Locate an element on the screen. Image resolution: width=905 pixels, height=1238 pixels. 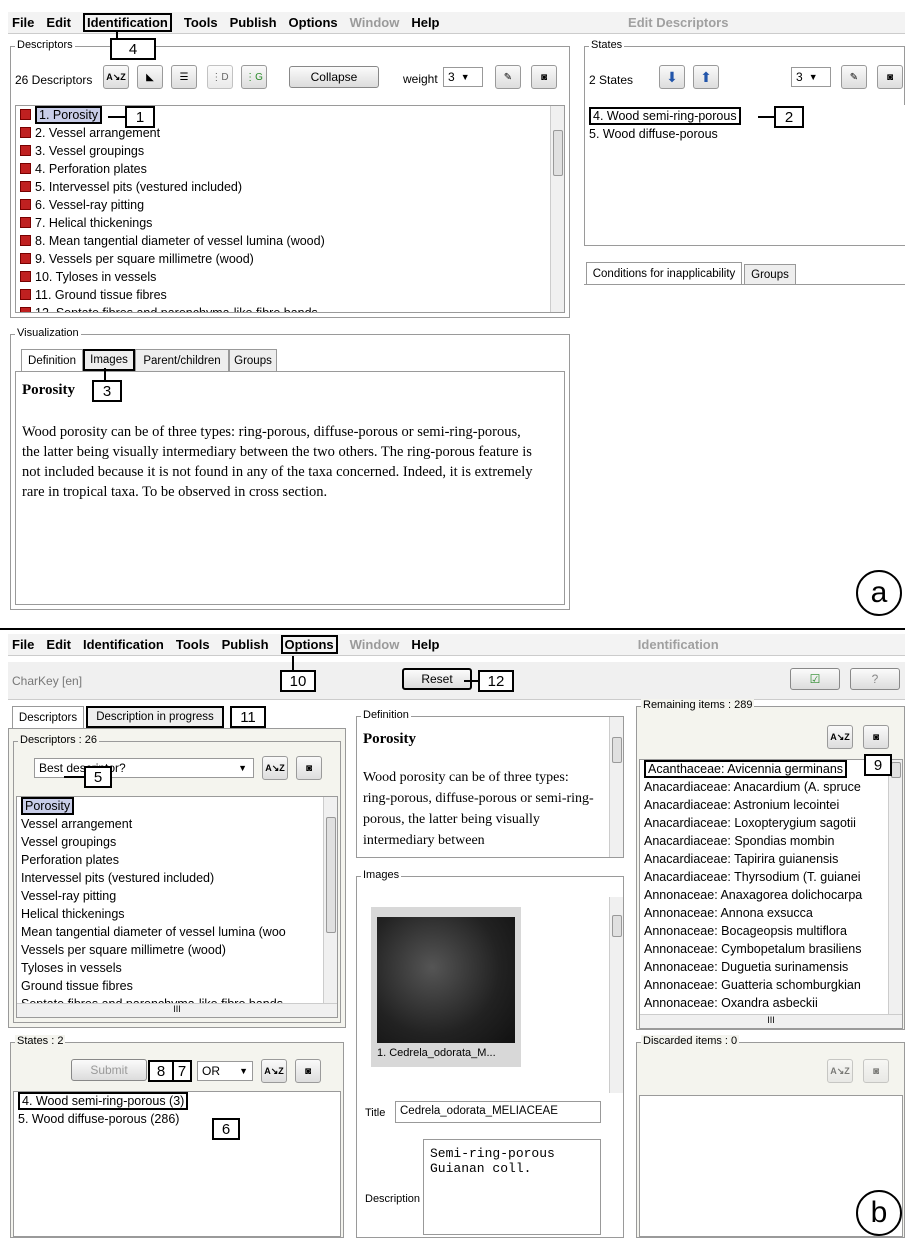
remaining-item: Anacardiaceae: Spondias mombin is located at coordinates (771, 841).